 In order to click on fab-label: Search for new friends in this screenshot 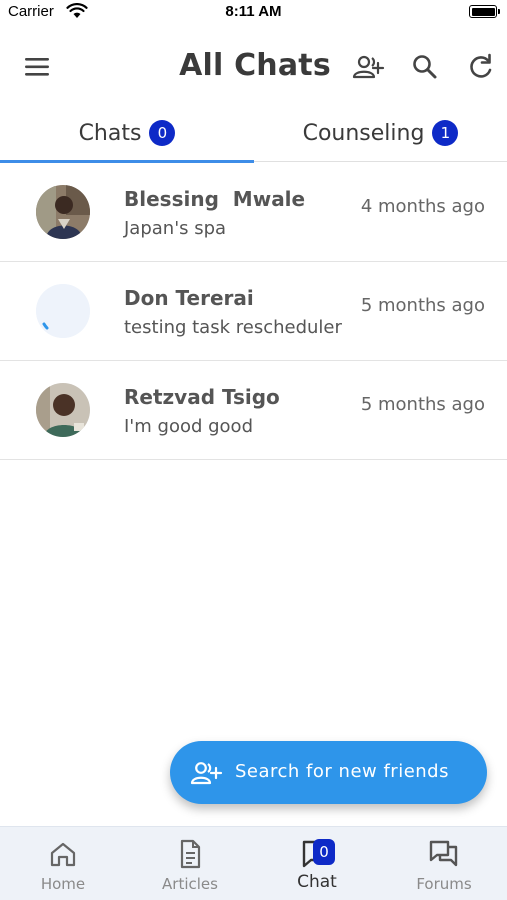, I will do `click(342, 771)`.